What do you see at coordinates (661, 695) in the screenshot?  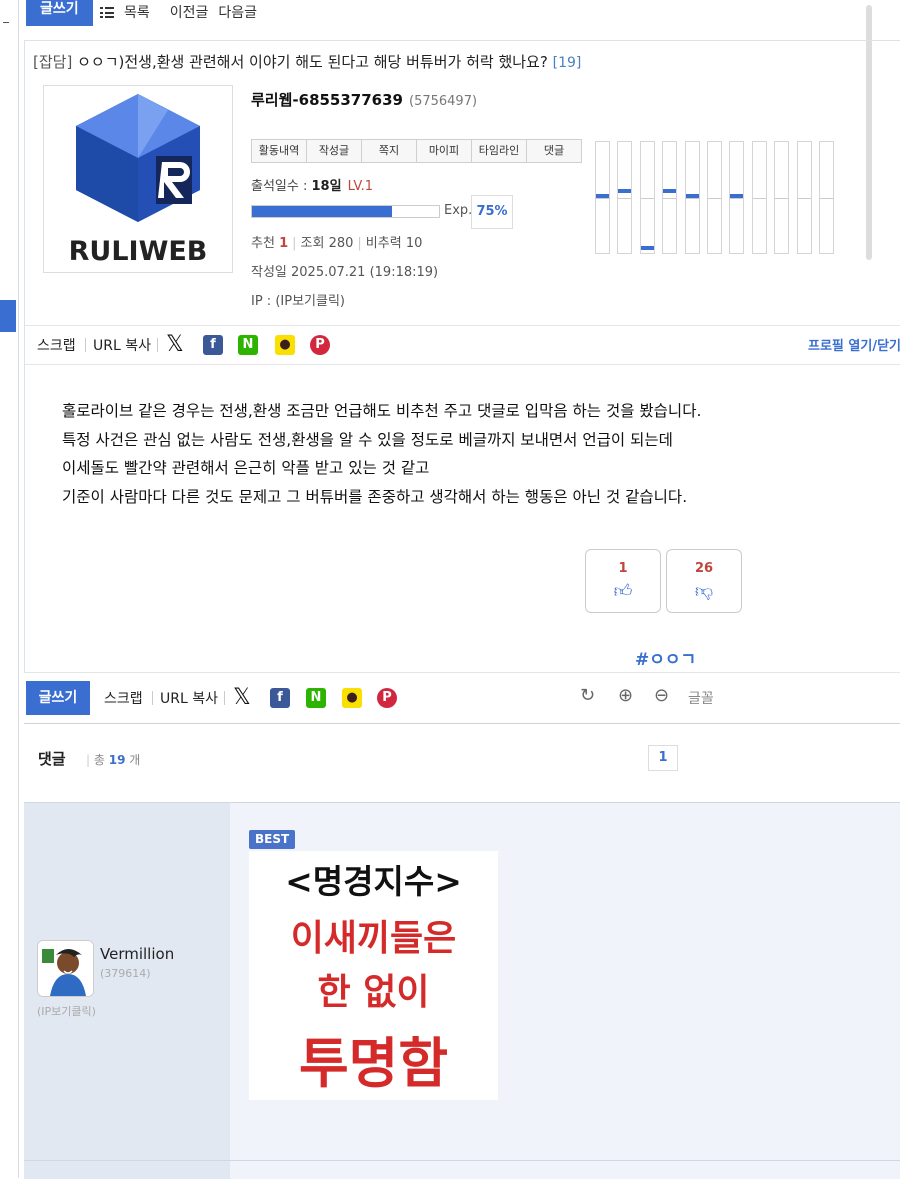 I see `zoom-out-icon: ⊖` at bounding box center [661, 695].